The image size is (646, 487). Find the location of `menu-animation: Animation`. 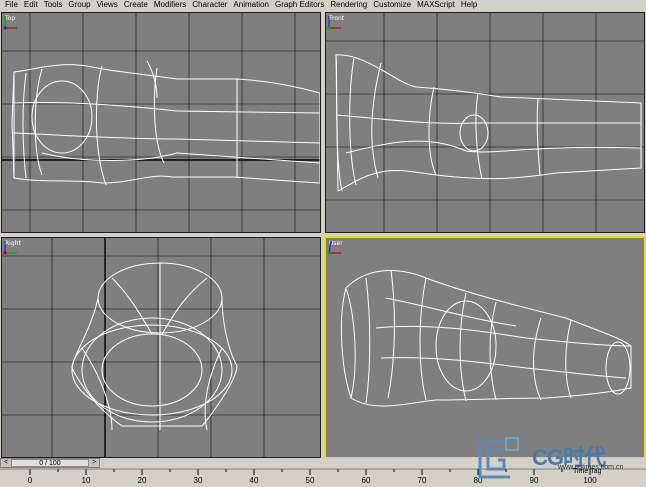

menu-animation: Animation is located at coordinates (251, 5).